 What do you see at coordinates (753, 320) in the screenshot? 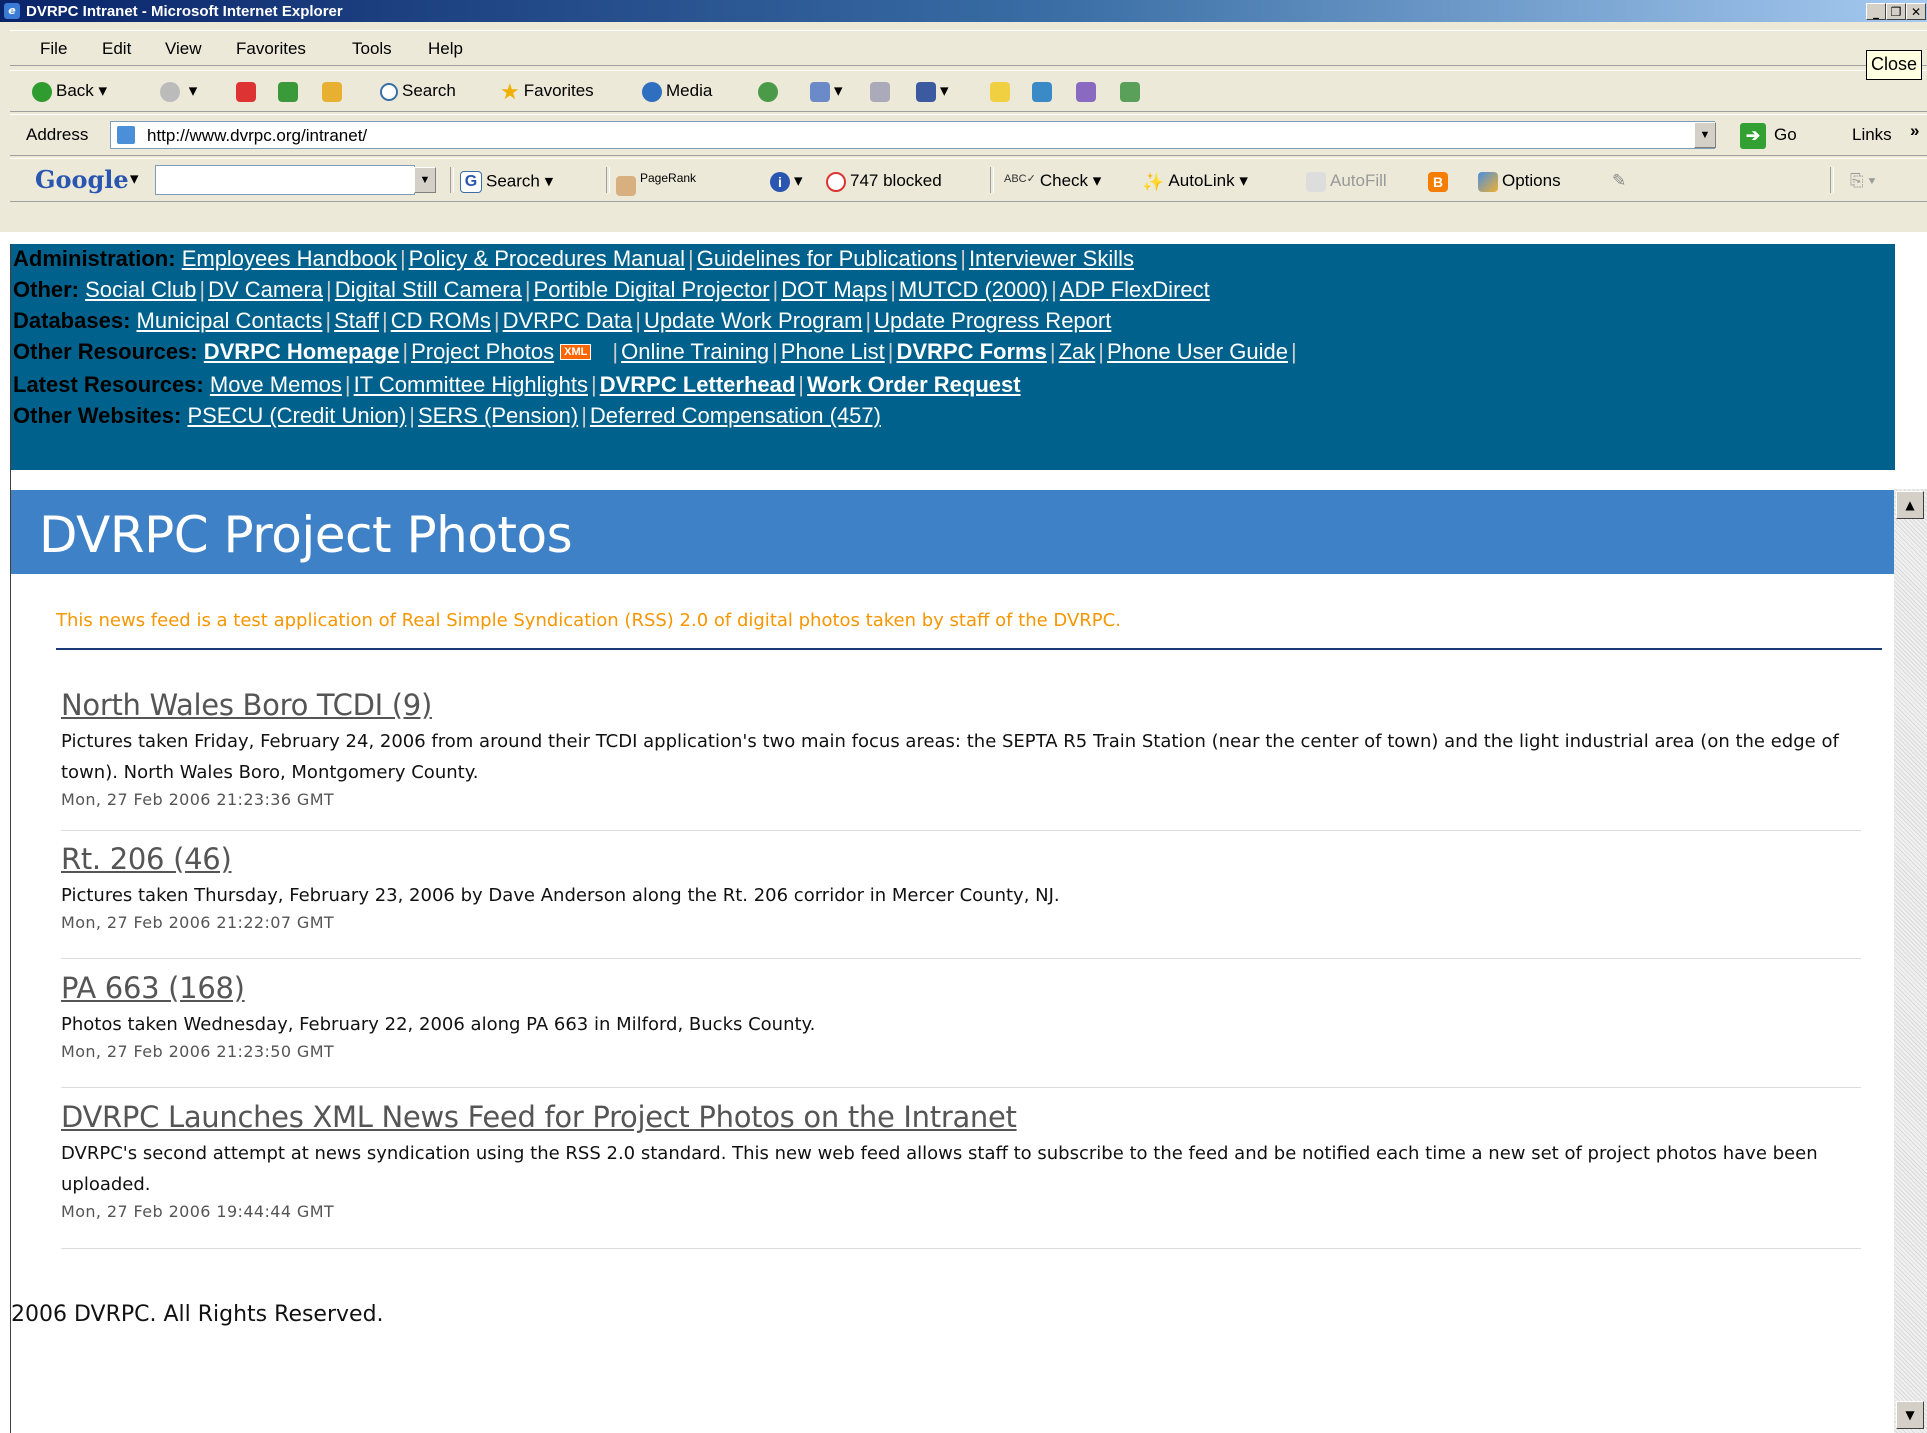
I see `nav-link-update-work-program: Update Work Program` at bounding box center [753, 320].